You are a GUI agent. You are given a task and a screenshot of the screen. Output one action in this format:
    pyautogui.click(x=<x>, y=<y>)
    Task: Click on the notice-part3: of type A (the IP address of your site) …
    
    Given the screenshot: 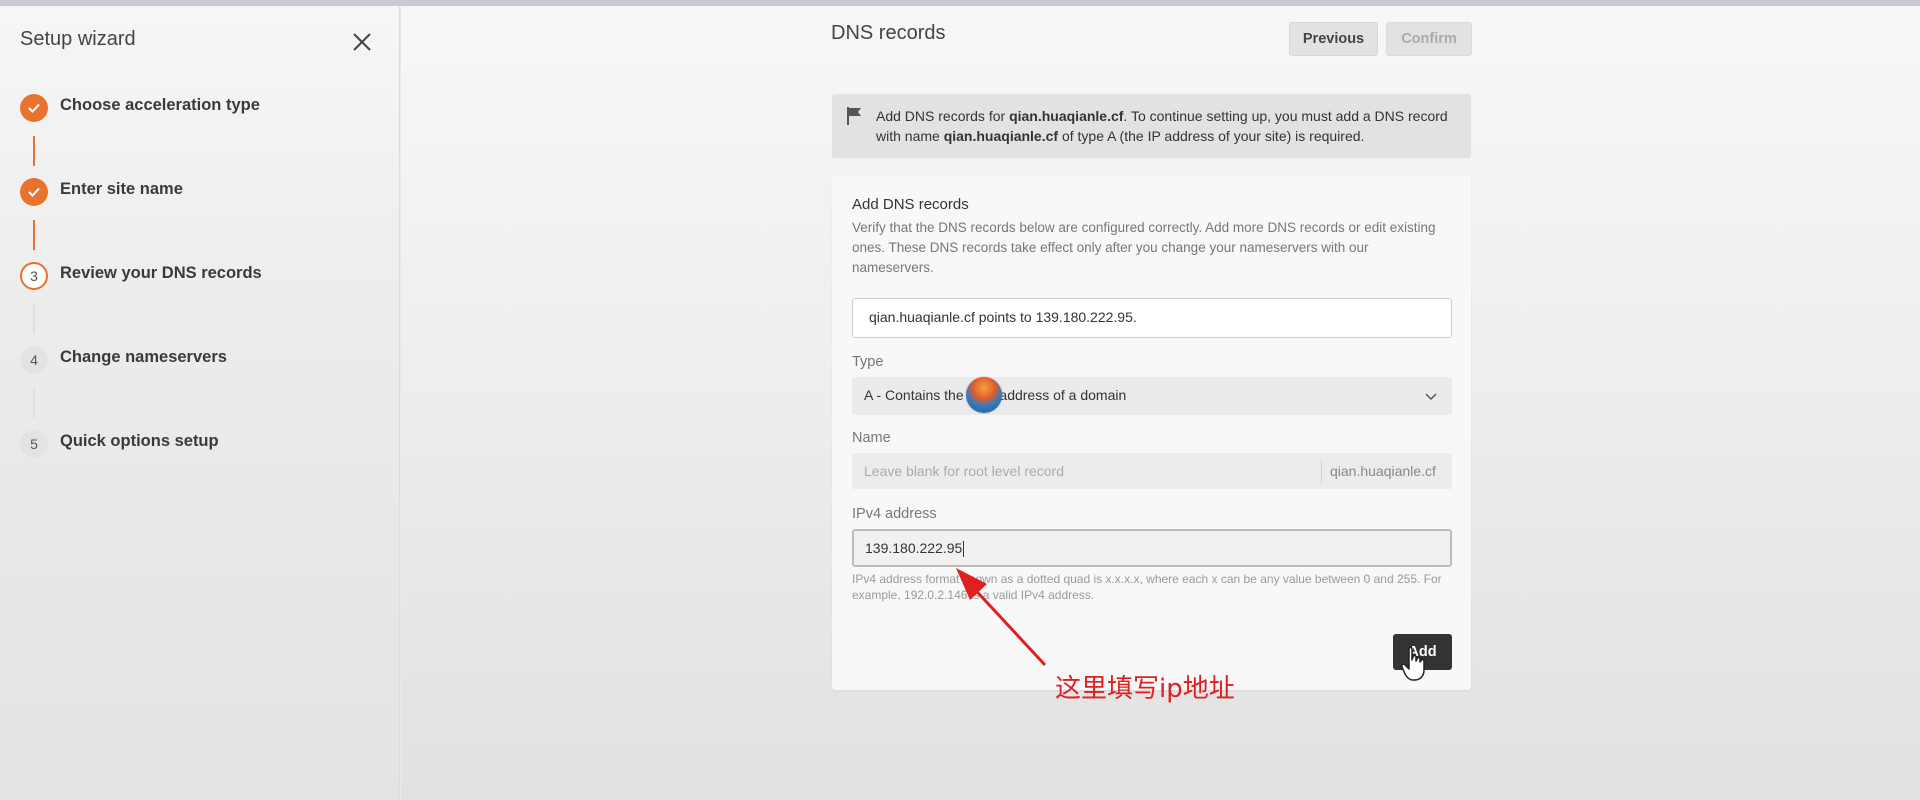 What is the action you would take?
    pyautogui.click(x=1211, y=136)
    